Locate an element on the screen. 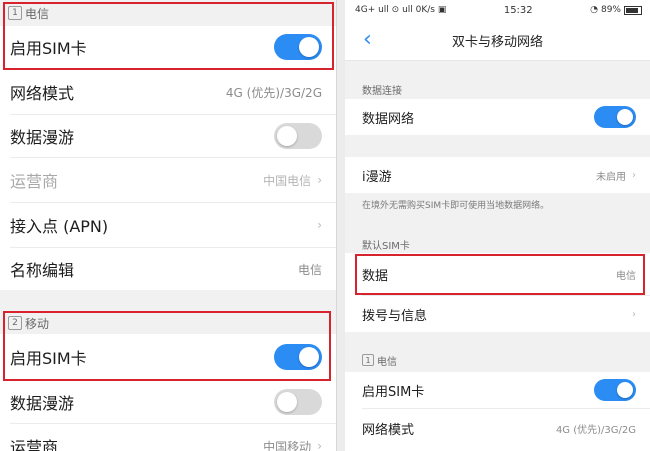 The height and width of the screenshot is (451, 650). sim1-apn-row: 接入点 (APN) › is located at coordinates (168, 225).